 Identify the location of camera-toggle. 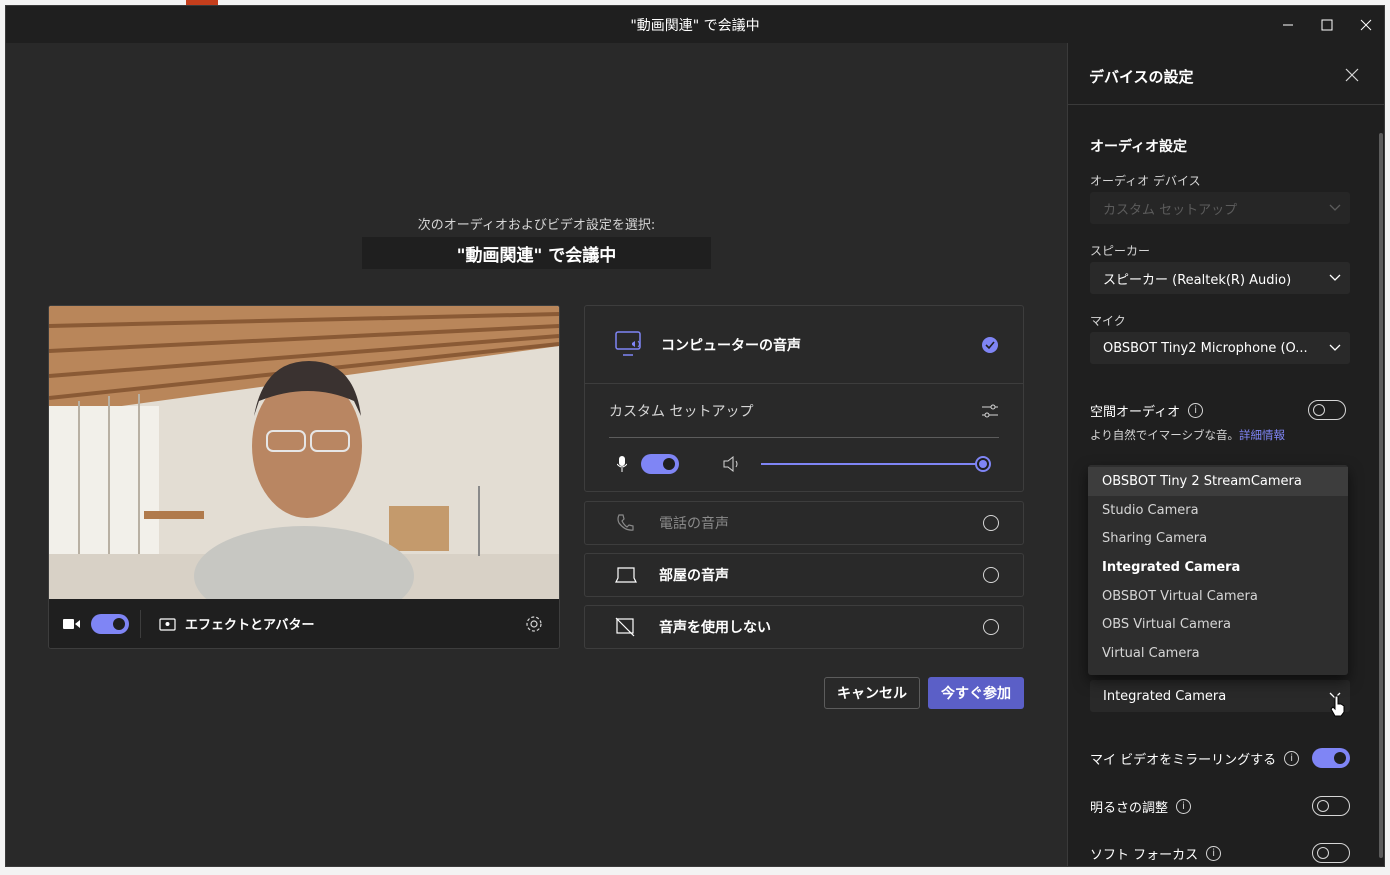
(110, 623).